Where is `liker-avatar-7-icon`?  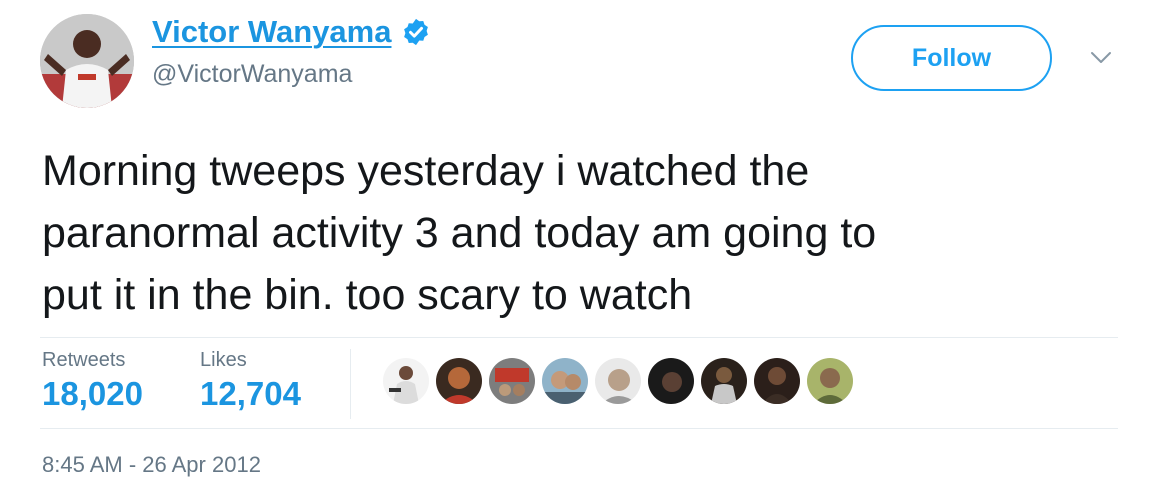 liker-avatar-7-icon is located at coordinates (724, 381).